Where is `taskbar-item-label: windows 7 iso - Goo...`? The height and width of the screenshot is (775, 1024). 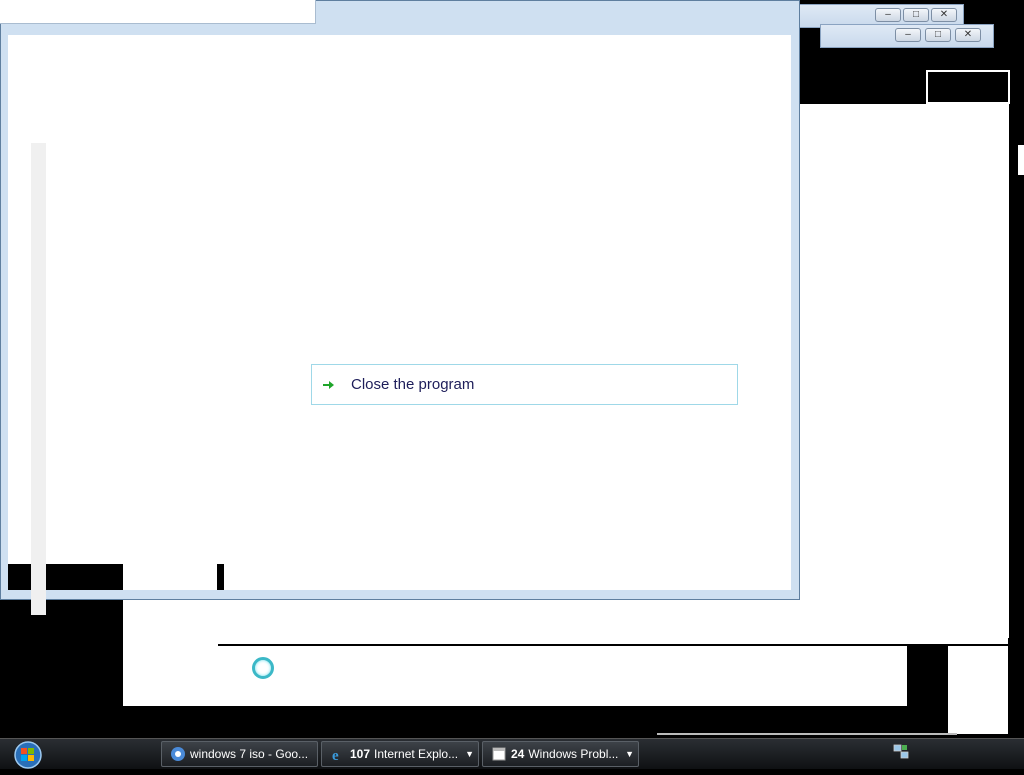
taskbar-item-label: windows 7 iso - Goo... is located at coordinates (249, 754).